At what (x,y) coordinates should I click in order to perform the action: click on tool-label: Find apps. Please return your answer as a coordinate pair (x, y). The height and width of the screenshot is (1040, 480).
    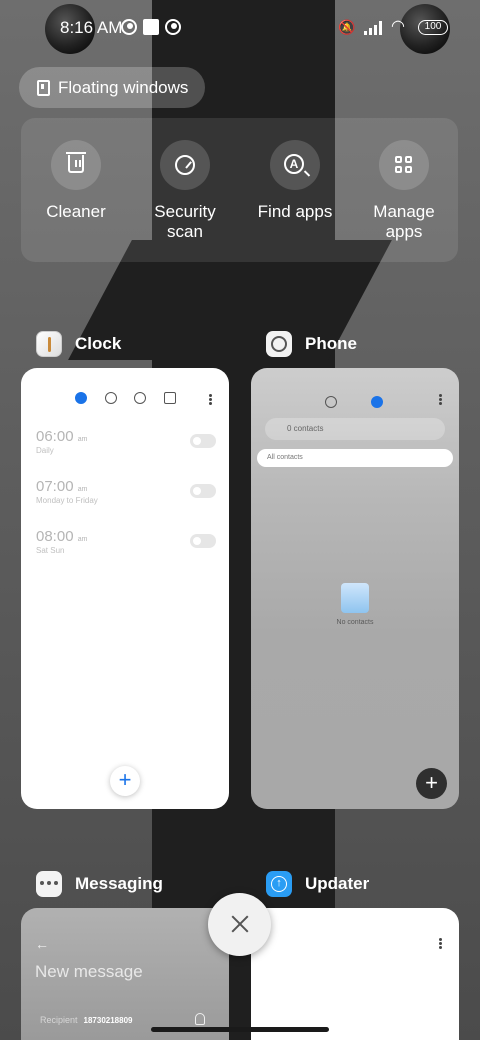
    Looking at the image, I should click on (295, 211).